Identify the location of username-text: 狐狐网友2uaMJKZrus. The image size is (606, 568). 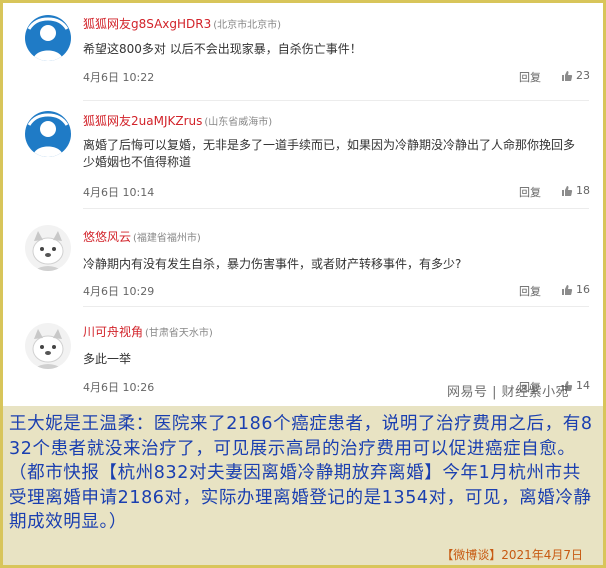
(142, 121).